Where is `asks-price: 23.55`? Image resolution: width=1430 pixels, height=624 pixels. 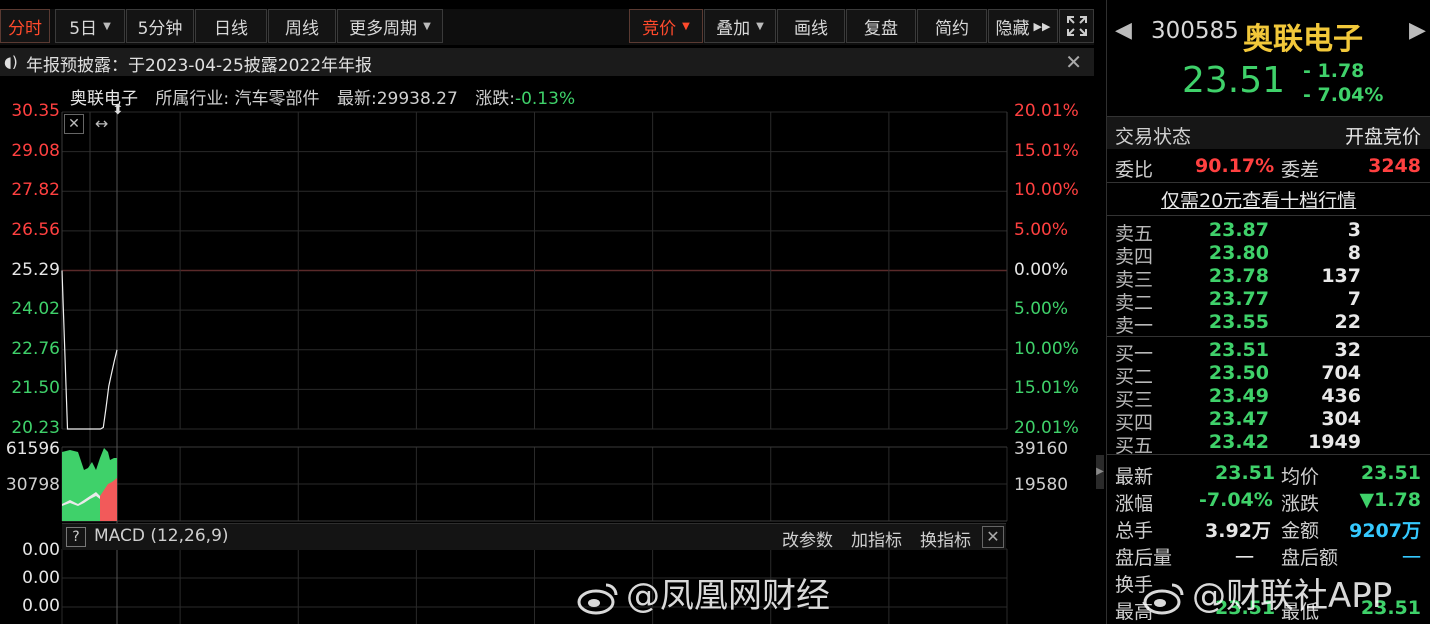
asks-price: 23.55 is located at coordinates (1238, 322).